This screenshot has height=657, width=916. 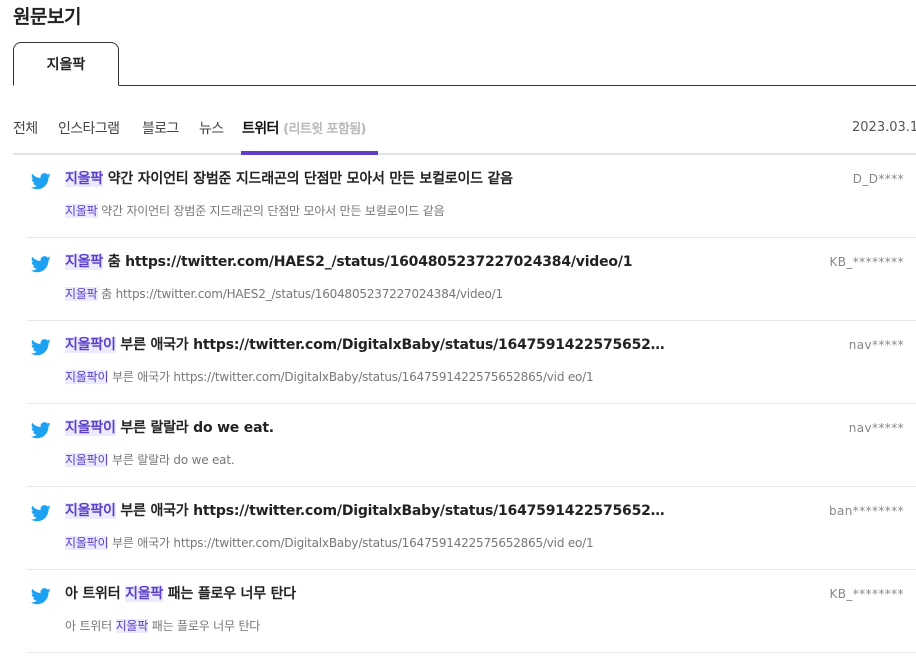 What do you see at coordinates (211, 128) in the screenshot?
I see `filter-news: 뉴스` at bounding box center [211, 128].